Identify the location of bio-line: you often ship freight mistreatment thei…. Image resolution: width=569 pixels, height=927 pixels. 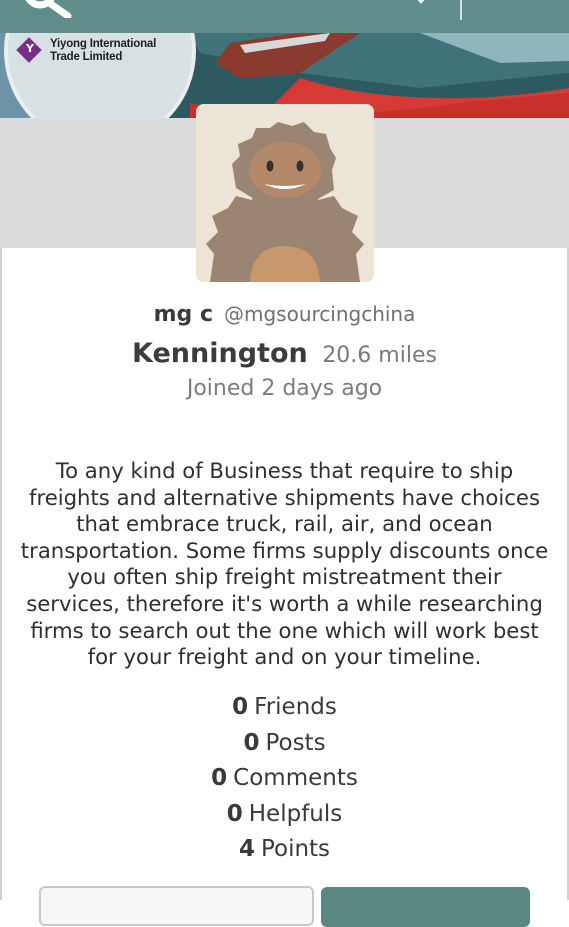
(284, 577).